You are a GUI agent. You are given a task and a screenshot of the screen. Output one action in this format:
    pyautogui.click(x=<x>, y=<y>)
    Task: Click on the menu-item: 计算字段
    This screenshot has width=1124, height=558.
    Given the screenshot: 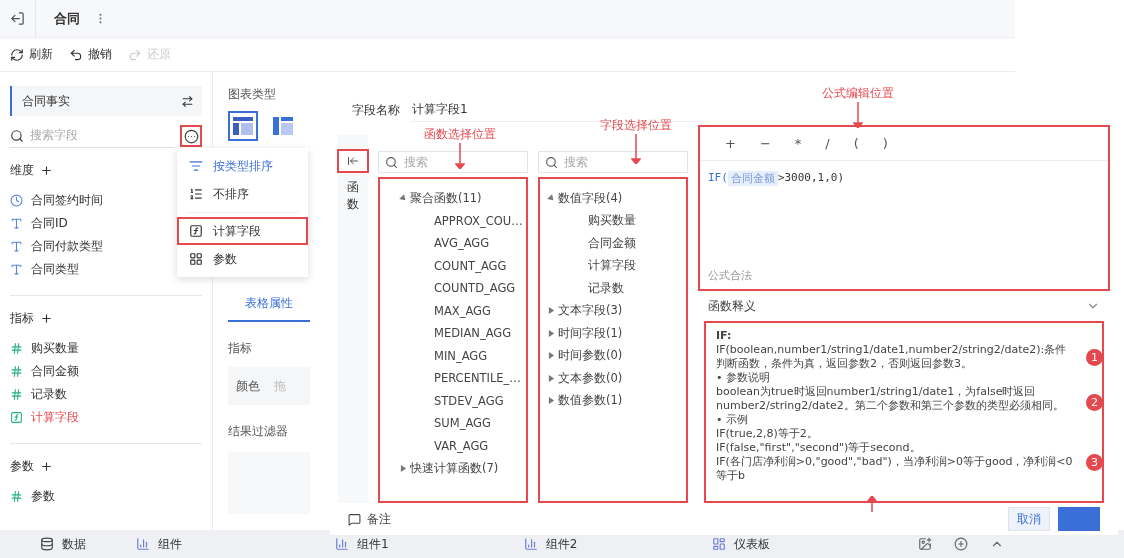 What is the action you would take?
    pyautogui.click(x=242, y=231)
    